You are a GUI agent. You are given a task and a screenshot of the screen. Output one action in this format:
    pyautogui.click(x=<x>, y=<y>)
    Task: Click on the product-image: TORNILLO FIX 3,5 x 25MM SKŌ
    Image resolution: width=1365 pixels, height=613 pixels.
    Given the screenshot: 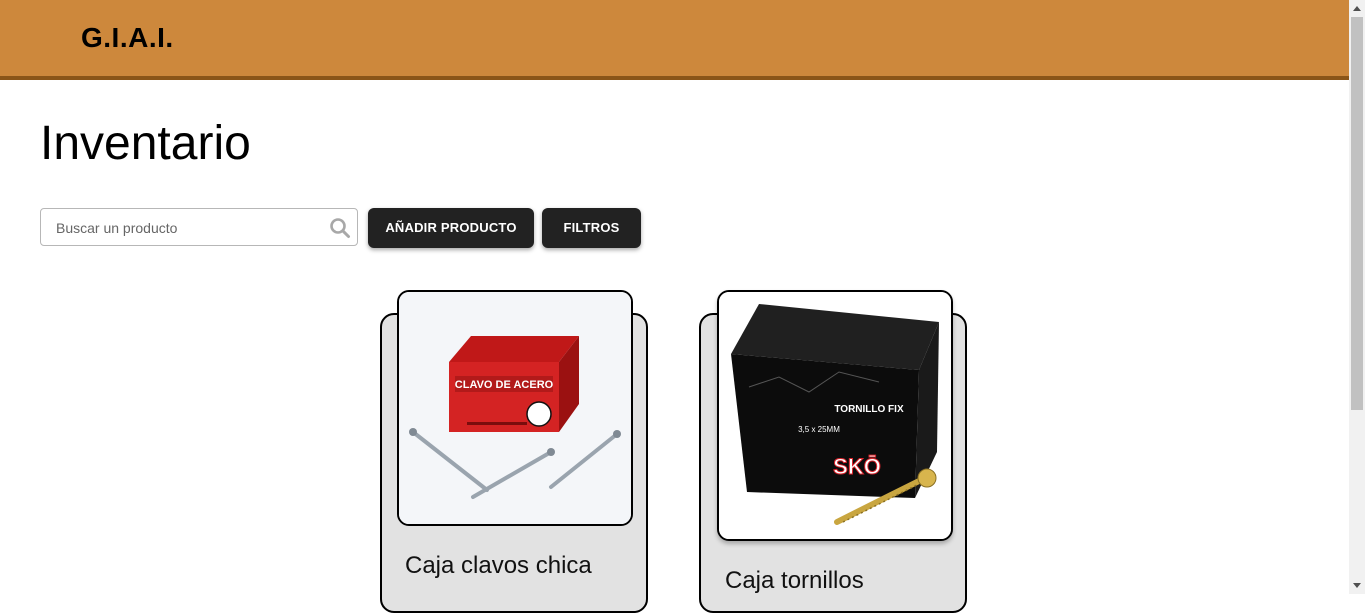 What is the action you would take?
    pyautogui.click(x=835, y=415)
    